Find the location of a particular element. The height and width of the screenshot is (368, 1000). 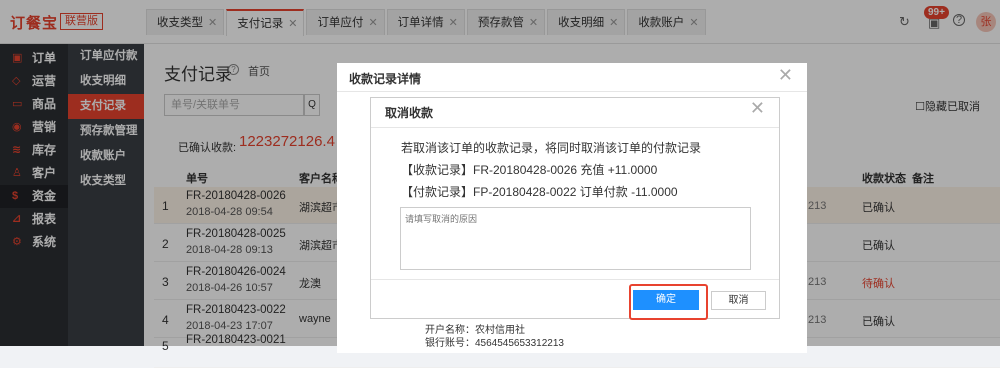

receipt-record: 【收款记录】FR-20180428-0026 充值 +11.0000 is located at coordinates (529, 170).